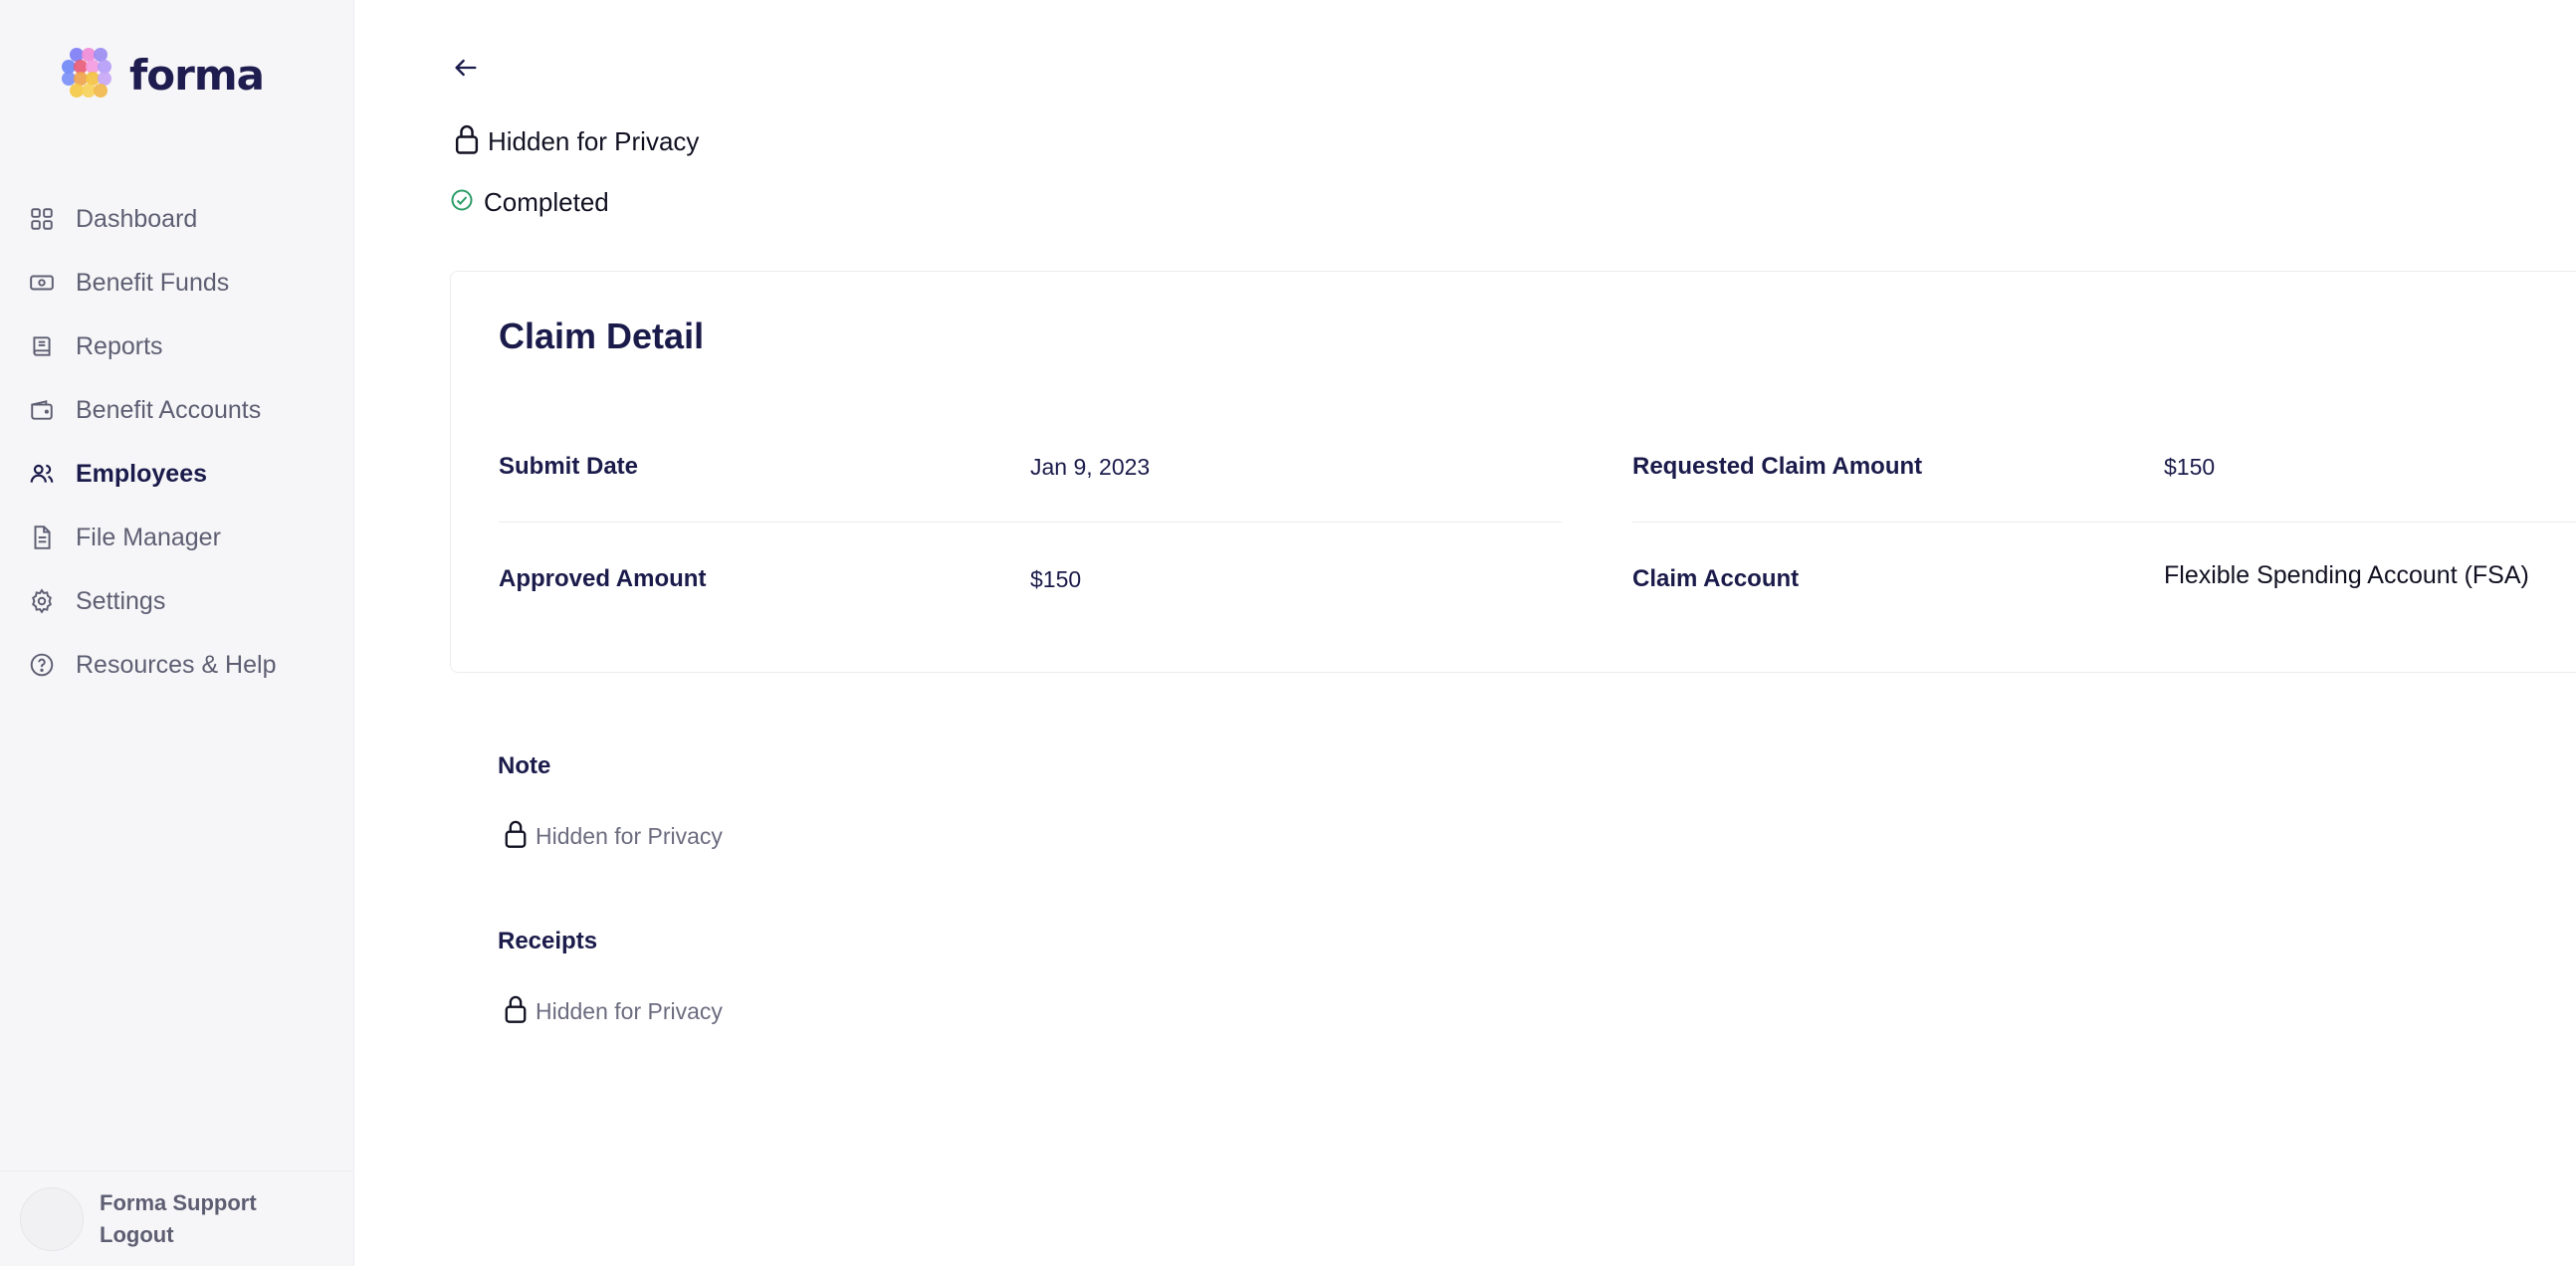 The height and width of the screenshot is (1266, 2576). Describe the element at coordinates (2190, 467) in the screenshot. I see `requested-amount-value: $150` at that location.